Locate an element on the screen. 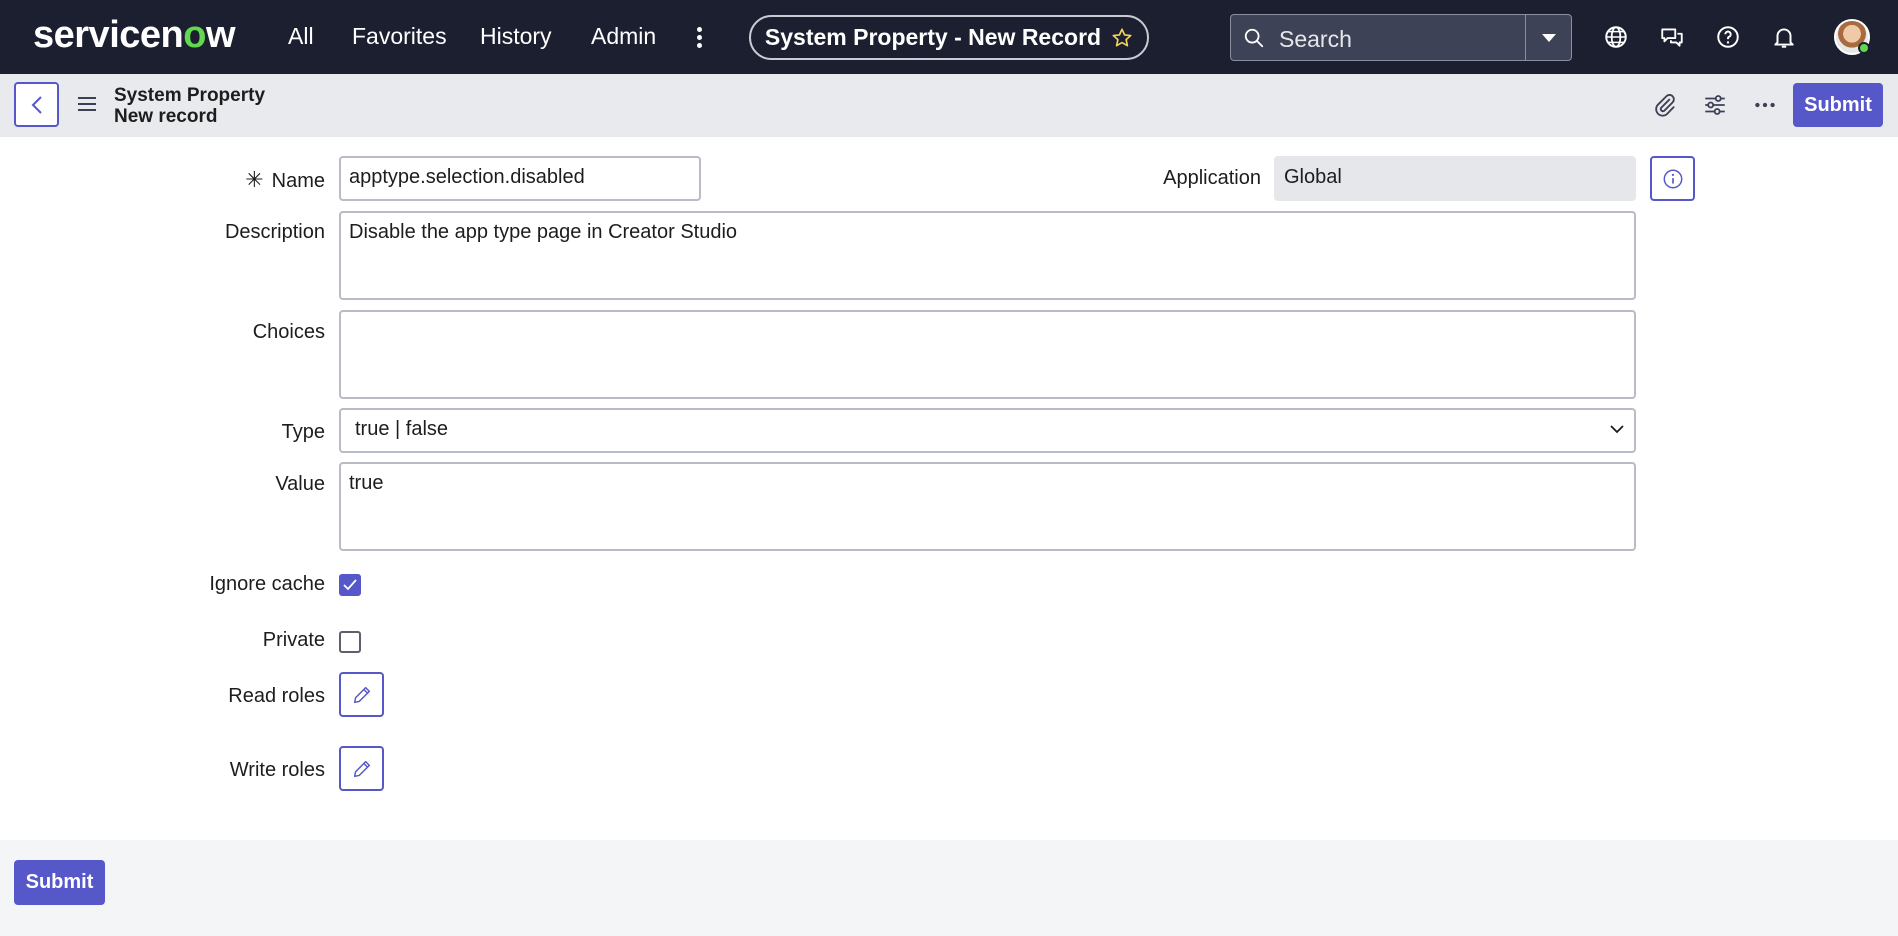 The image size is (1898, 936). global-search: Search is located at coordinates (1401, 37).